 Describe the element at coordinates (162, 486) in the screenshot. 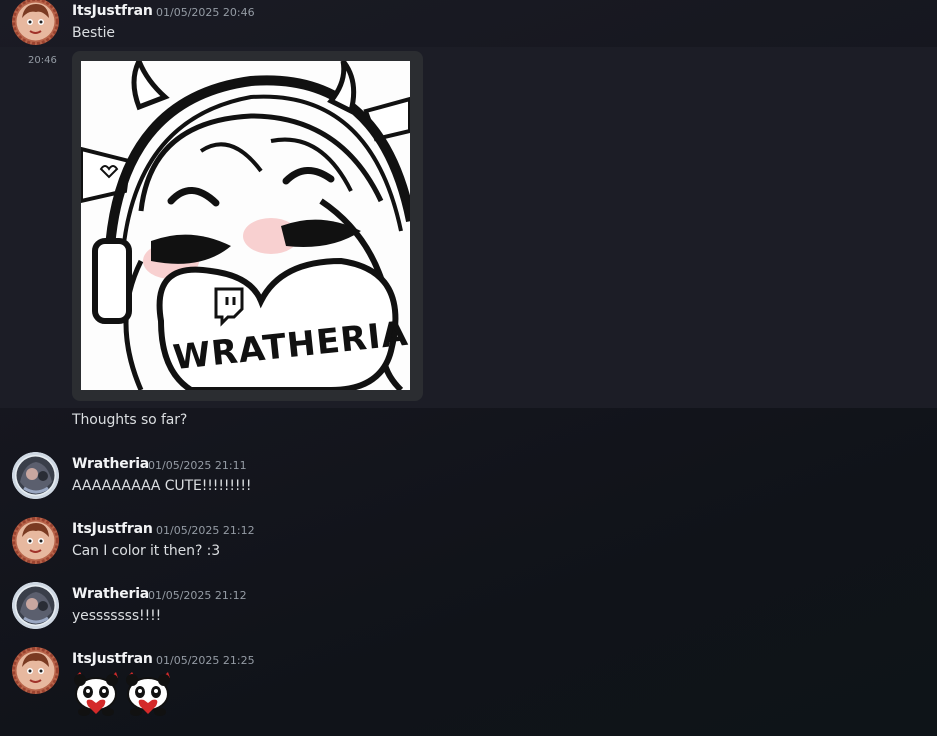

I see `message-text: AAAAAAAAA CUTE!!!!!!!!!` at that location.